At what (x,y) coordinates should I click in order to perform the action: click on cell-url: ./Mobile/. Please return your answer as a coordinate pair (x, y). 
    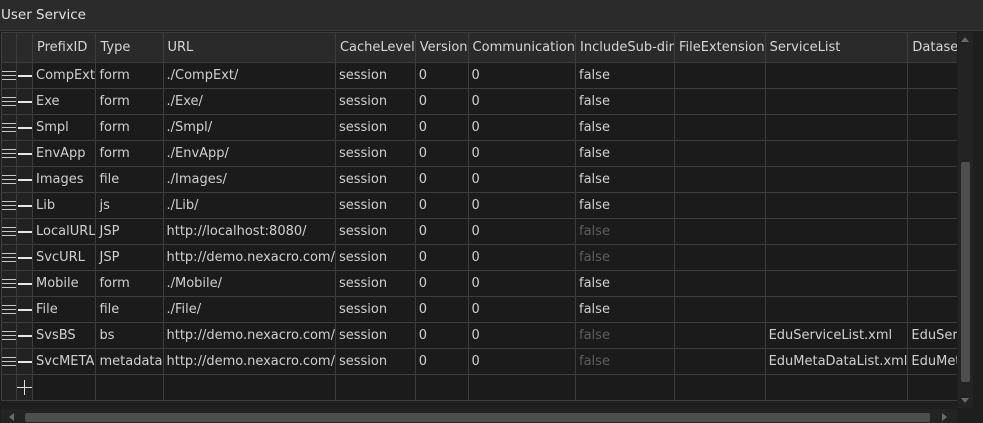
    Looking at the image, I should click on (249, 283).